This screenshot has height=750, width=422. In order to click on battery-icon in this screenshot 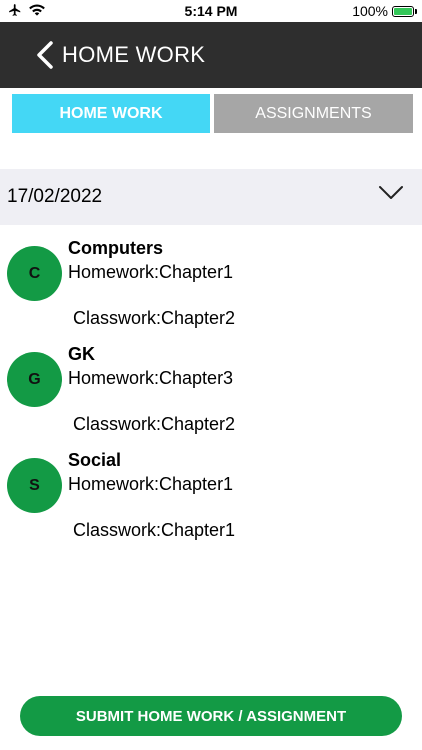, I will do `click(404, 11)`.